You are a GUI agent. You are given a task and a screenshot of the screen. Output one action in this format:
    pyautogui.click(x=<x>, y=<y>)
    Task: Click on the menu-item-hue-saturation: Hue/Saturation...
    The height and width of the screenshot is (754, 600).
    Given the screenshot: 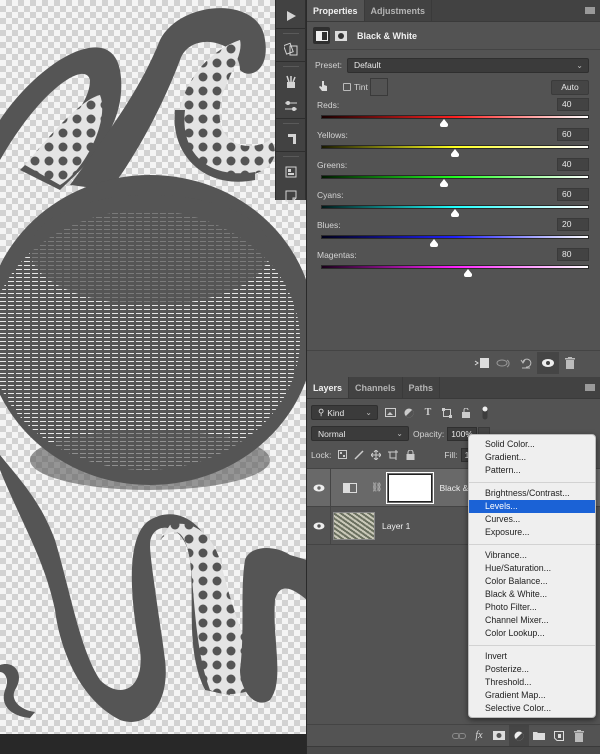 What is the action you would take?
    pyautogui.click(x=532, y=568)
    